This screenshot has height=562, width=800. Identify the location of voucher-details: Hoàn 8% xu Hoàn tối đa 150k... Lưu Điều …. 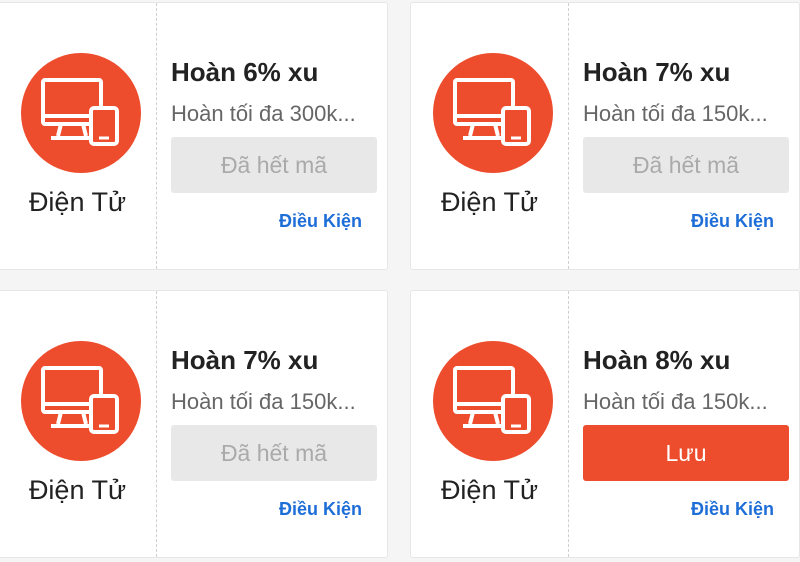
(688, 424).